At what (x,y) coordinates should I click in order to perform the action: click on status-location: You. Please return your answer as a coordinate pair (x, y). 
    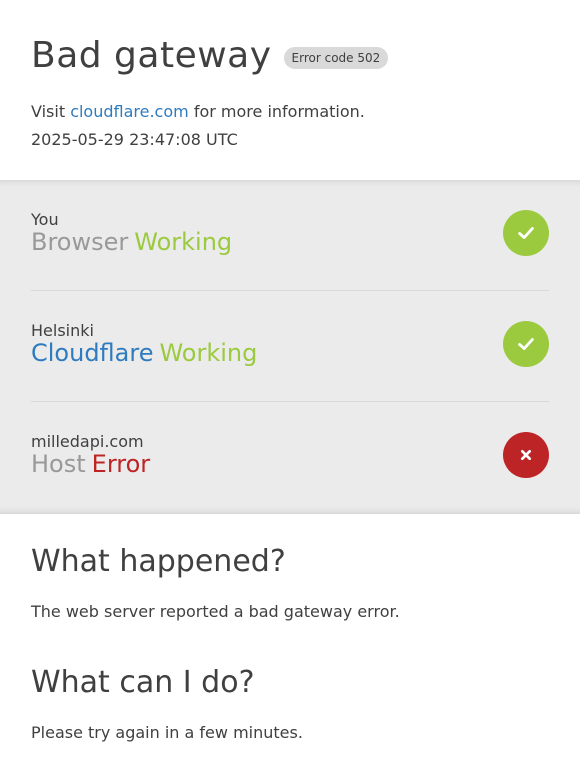
    Looking at the image, I should click on (45, 219).